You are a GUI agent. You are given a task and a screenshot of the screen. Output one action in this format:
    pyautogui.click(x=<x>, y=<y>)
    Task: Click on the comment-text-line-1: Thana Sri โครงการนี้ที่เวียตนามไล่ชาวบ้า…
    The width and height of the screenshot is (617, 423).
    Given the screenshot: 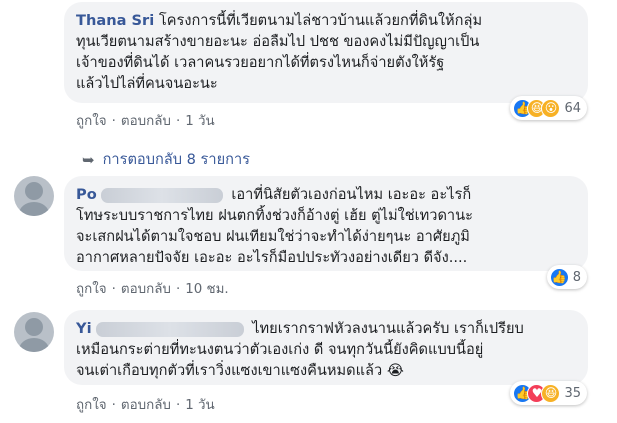 What is the action you would take?
    pyautogui.click(x=326, y=20)
    